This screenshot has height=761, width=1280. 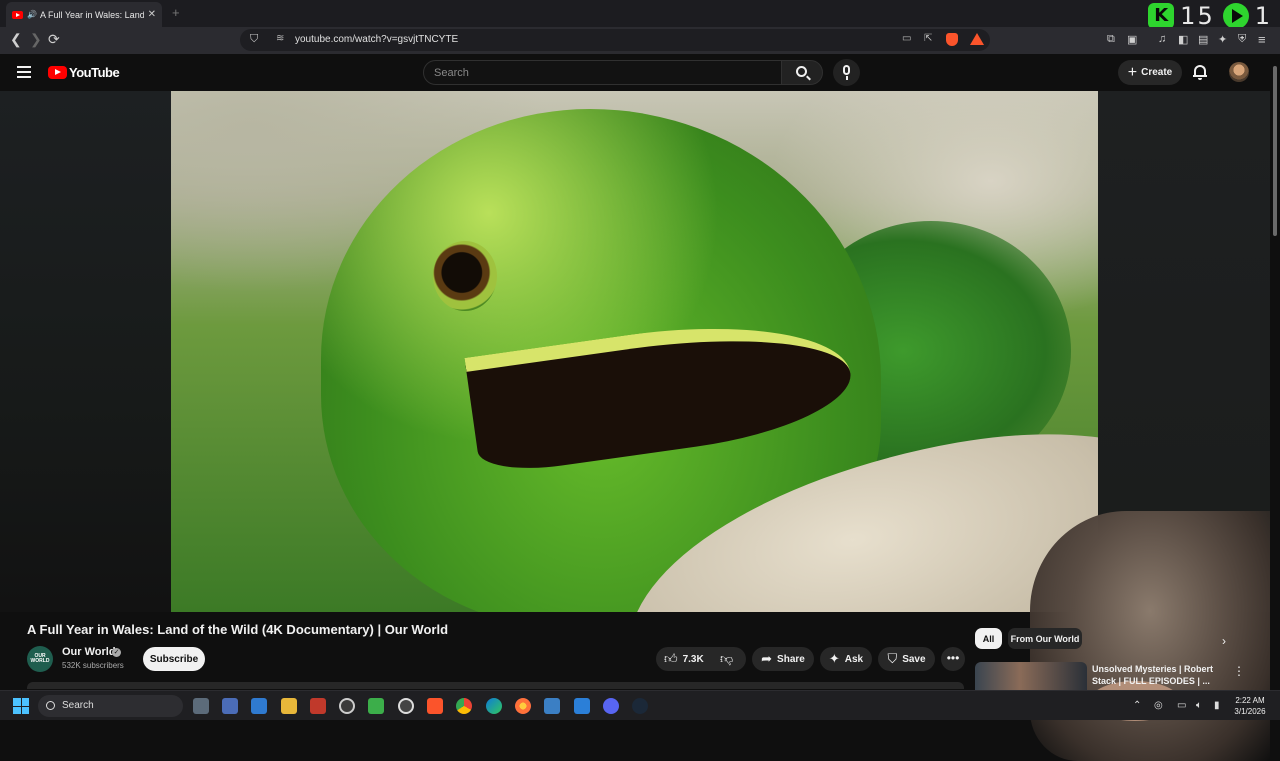 I want to click on sparkle-icon: ✦, so click(x=834, y=658).